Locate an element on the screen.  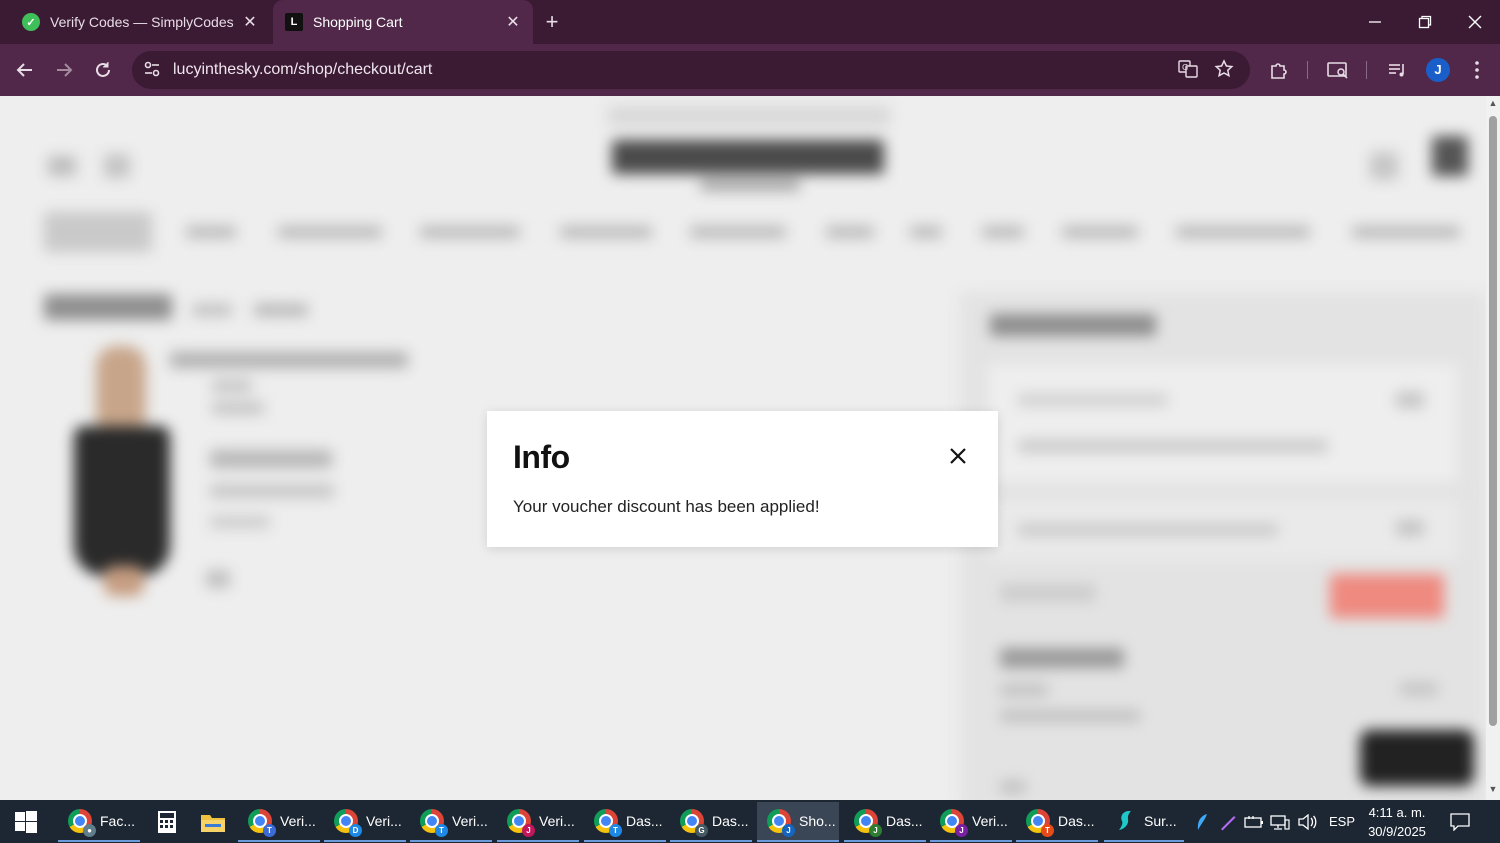
windows-logo-icon is located at coordinates (26, 821).